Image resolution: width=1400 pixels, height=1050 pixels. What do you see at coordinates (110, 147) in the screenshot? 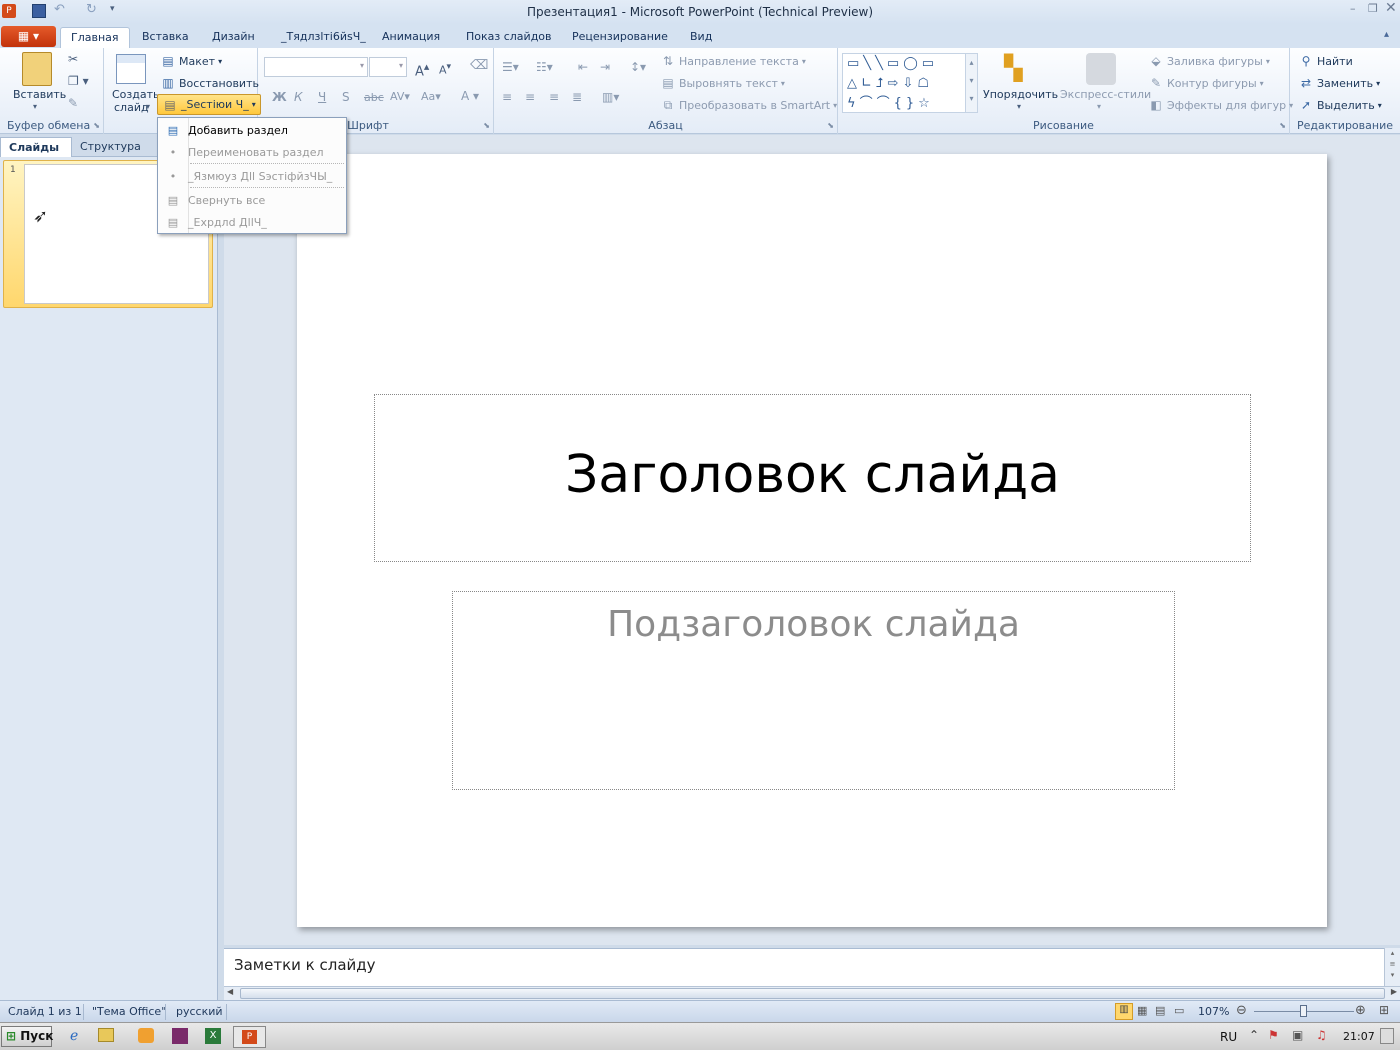
I see `tab-outline: Структура` at bounding box center [110, 147].